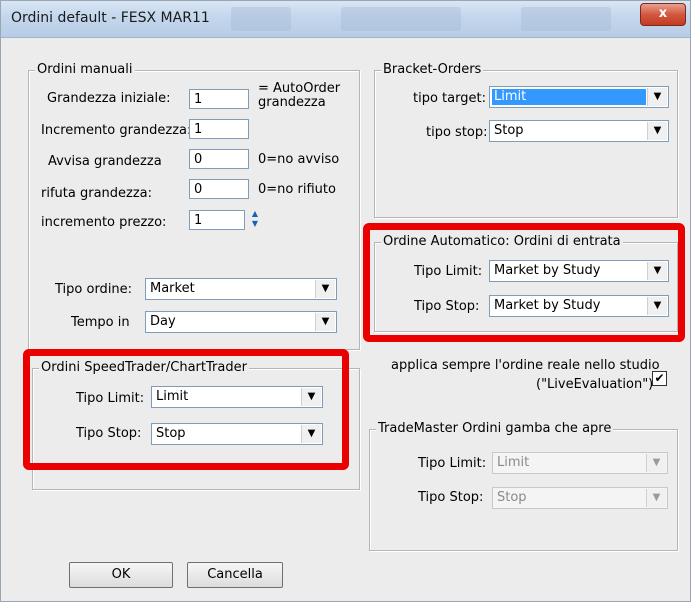  I want to click on live-evaluation-label-2: ("LiveEvaluation"), so click(595, 384).